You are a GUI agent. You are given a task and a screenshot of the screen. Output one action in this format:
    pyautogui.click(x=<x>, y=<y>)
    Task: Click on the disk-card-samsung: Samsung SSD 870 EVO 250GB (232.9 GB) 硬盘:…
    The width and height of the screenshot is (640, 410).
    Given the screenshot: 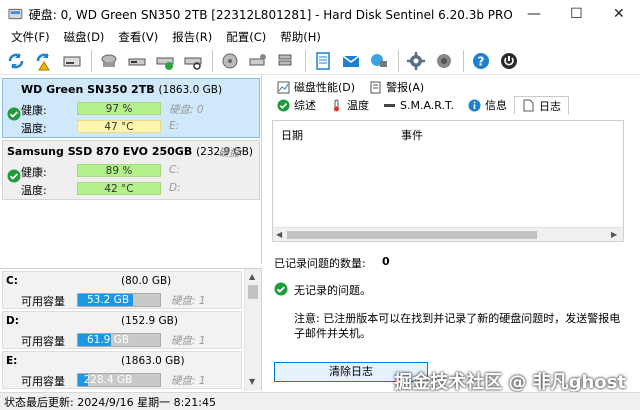 What is the action you would take?
    pyautogui.click(x=131, y=170)
    